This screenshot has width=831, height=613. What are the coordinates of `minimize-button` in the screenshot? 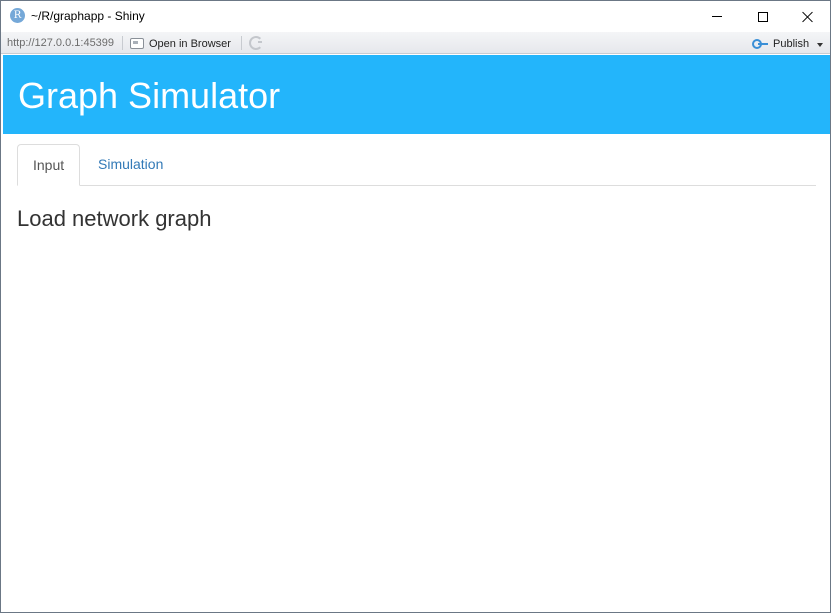 It's located at (717, 16).